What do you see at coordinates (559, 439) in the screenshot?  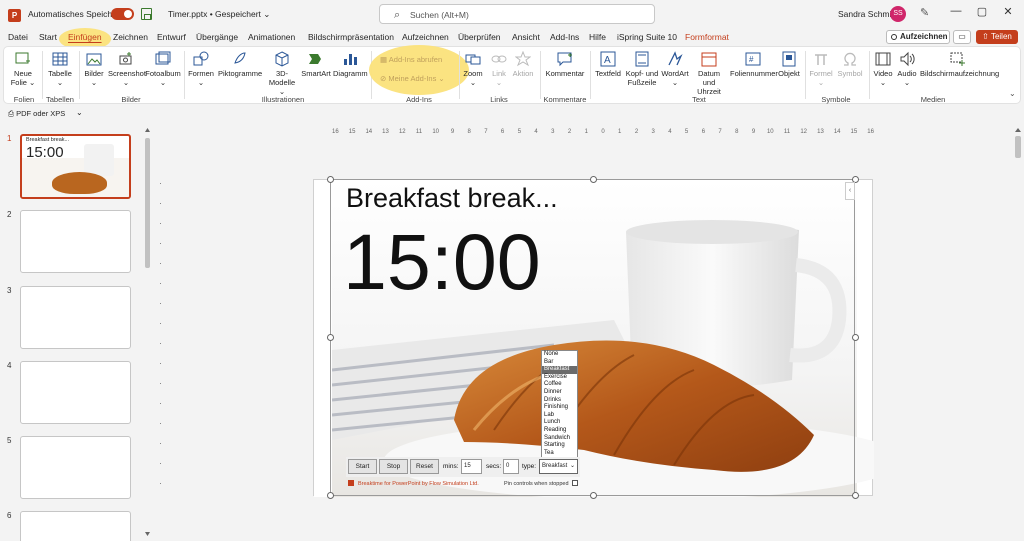 I see `type-option: Sandwich` at bounding box center [559, 439].